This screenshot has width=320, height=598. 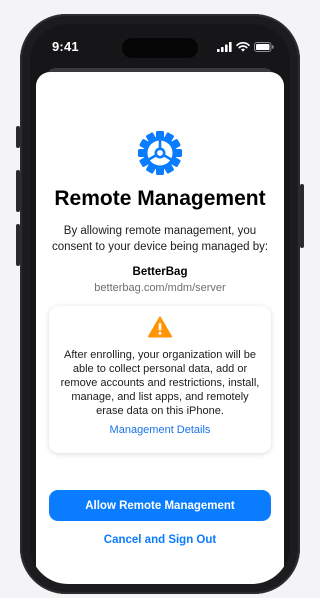 What do you see at coordinates (160, 540) in the screenshot?
I see `cancel-and-sign-out-button: Cancel and Sign Out` at bounding box center [160, 540].